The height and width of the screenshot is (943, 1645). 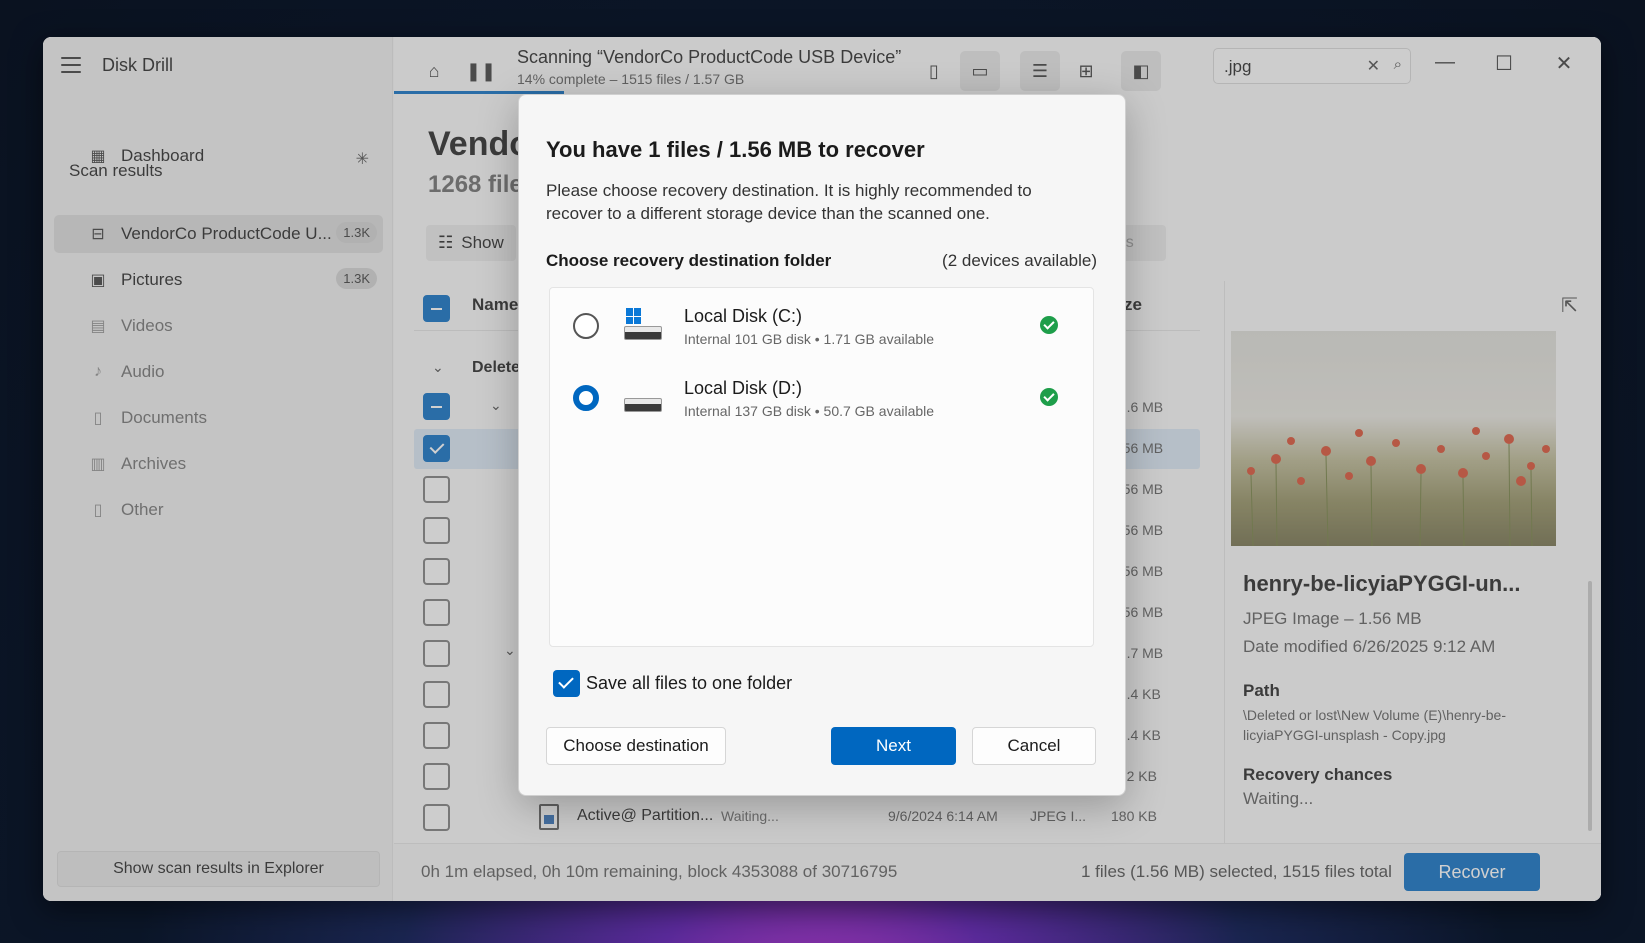 I want to click on device-name: Local Disk (D:), so click(x=743, y=388).